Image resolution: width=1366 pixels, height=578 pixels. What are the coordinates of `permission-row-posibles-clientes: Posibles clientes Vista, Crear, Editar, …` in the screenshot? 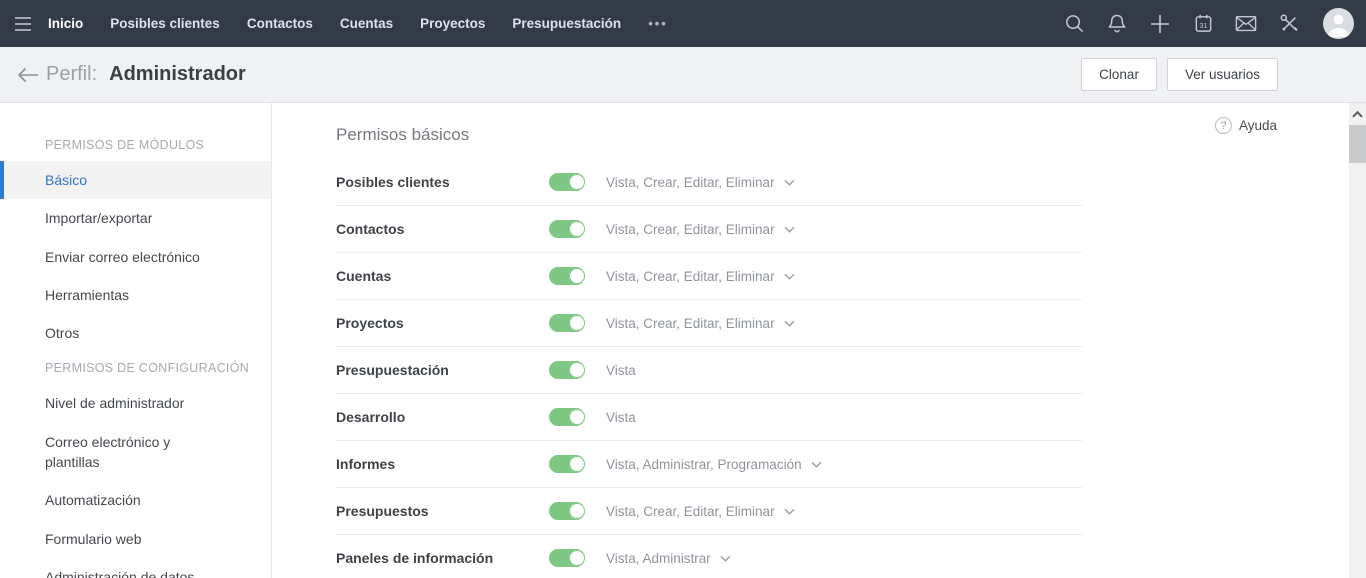 It's located at (709, 182).